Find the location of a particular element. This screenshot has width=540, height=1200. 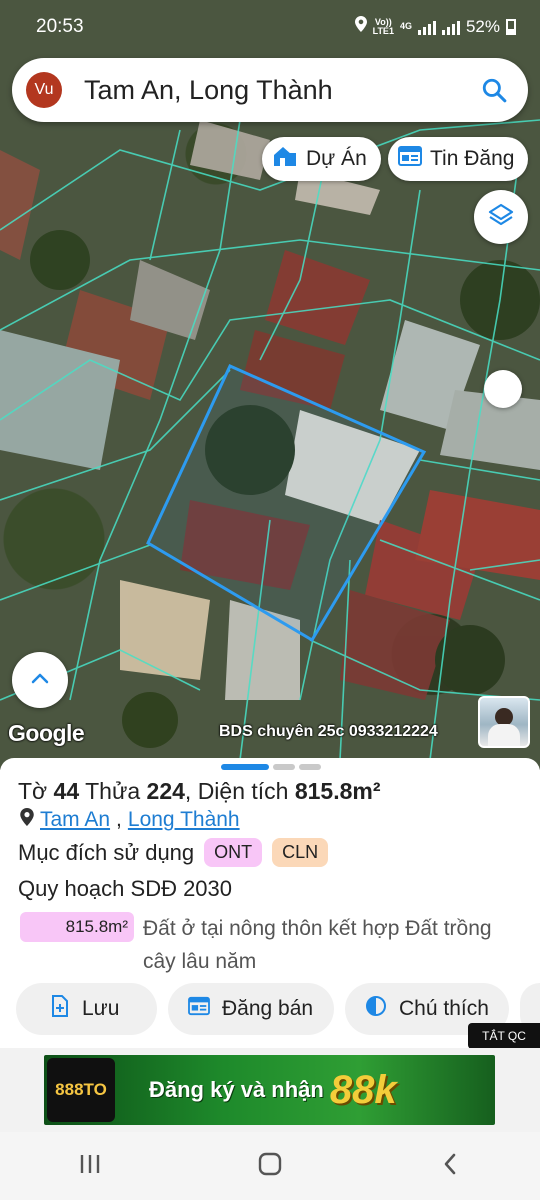

system-nav-bar is located at coordinates (270, 1166).